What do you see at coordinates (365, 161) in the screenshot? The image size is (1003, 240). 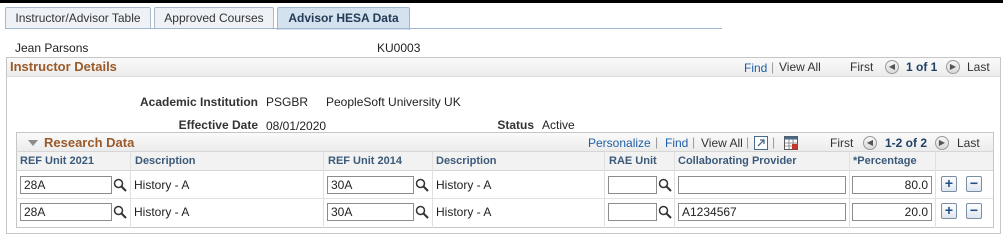 I see `col-ref-unit-2014: REF Unit 2014` at bounding box center [365, 161].